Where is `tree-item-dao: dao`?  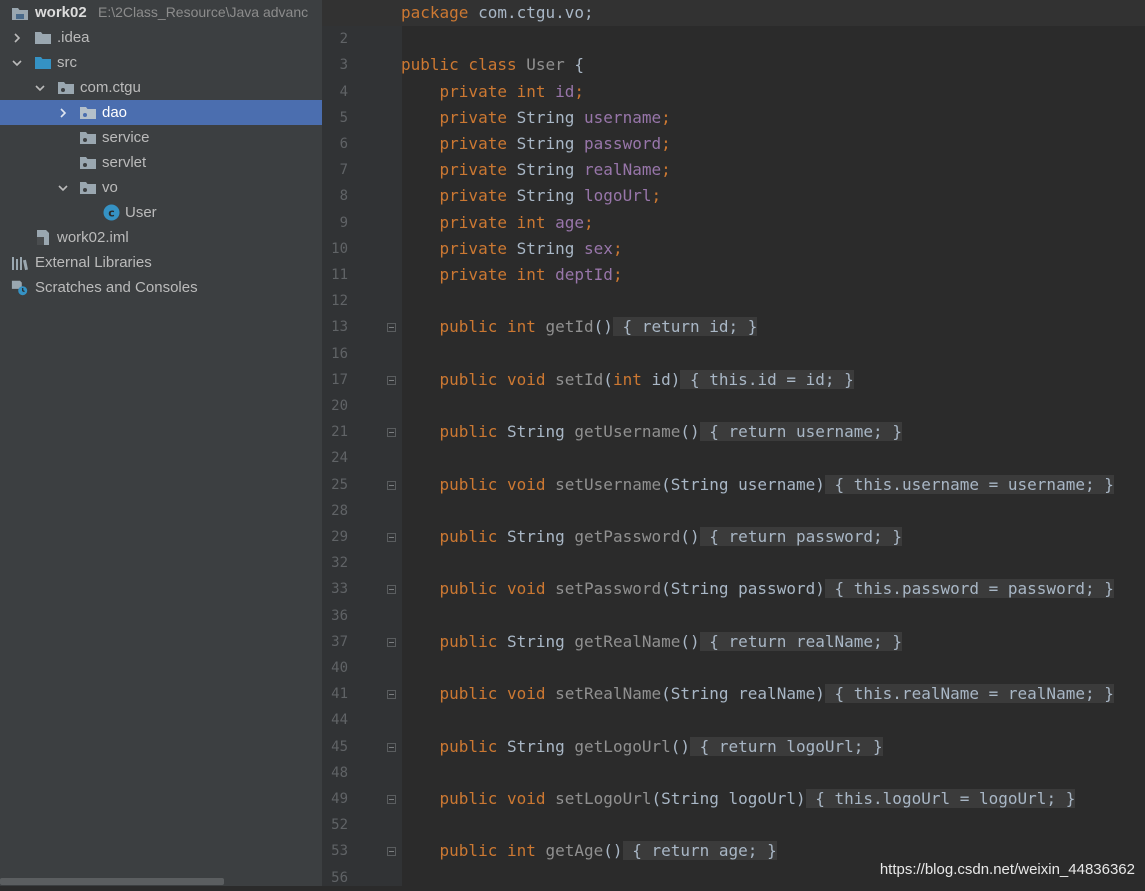
tree-item-dao: dao is located at coordinates (161, 112).